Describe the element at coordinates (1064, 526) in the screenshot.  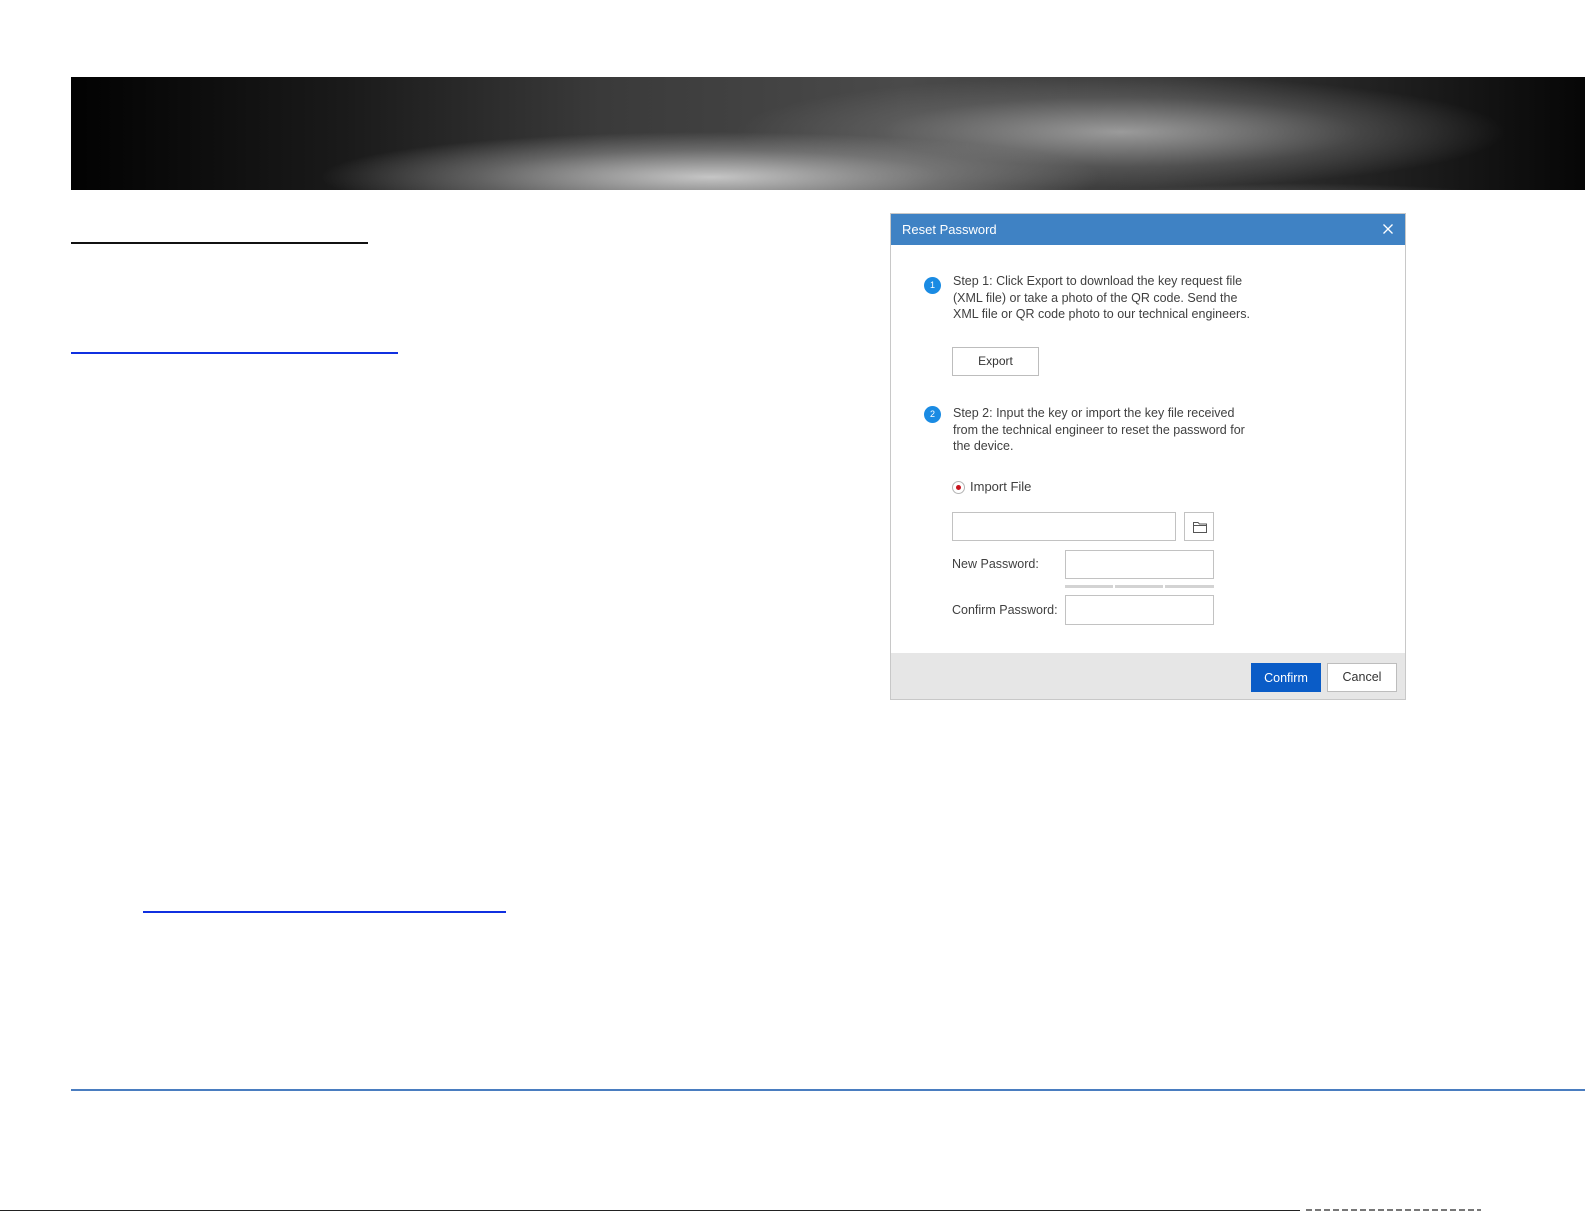
I see `file-path-input` at that location.